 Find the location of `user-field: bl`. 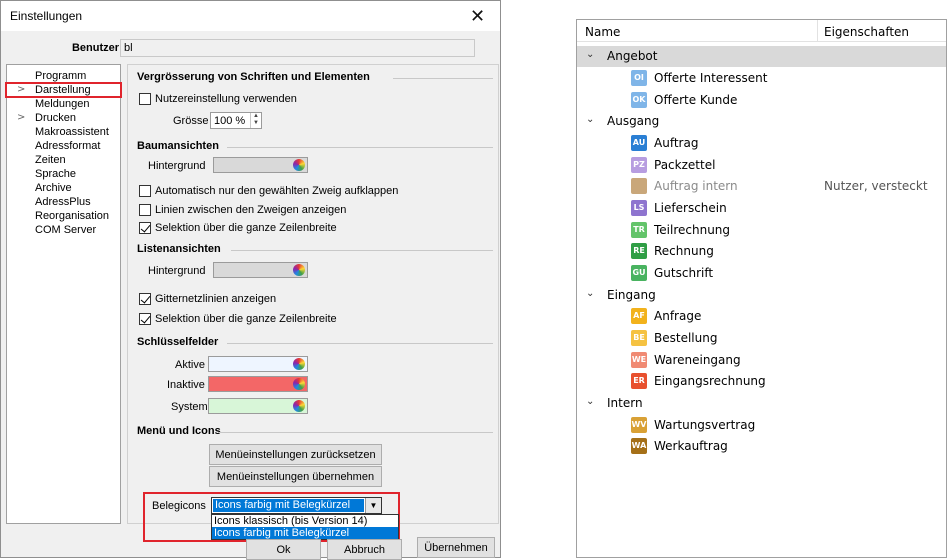

user-field: bl is located at coordinates (297, 48).